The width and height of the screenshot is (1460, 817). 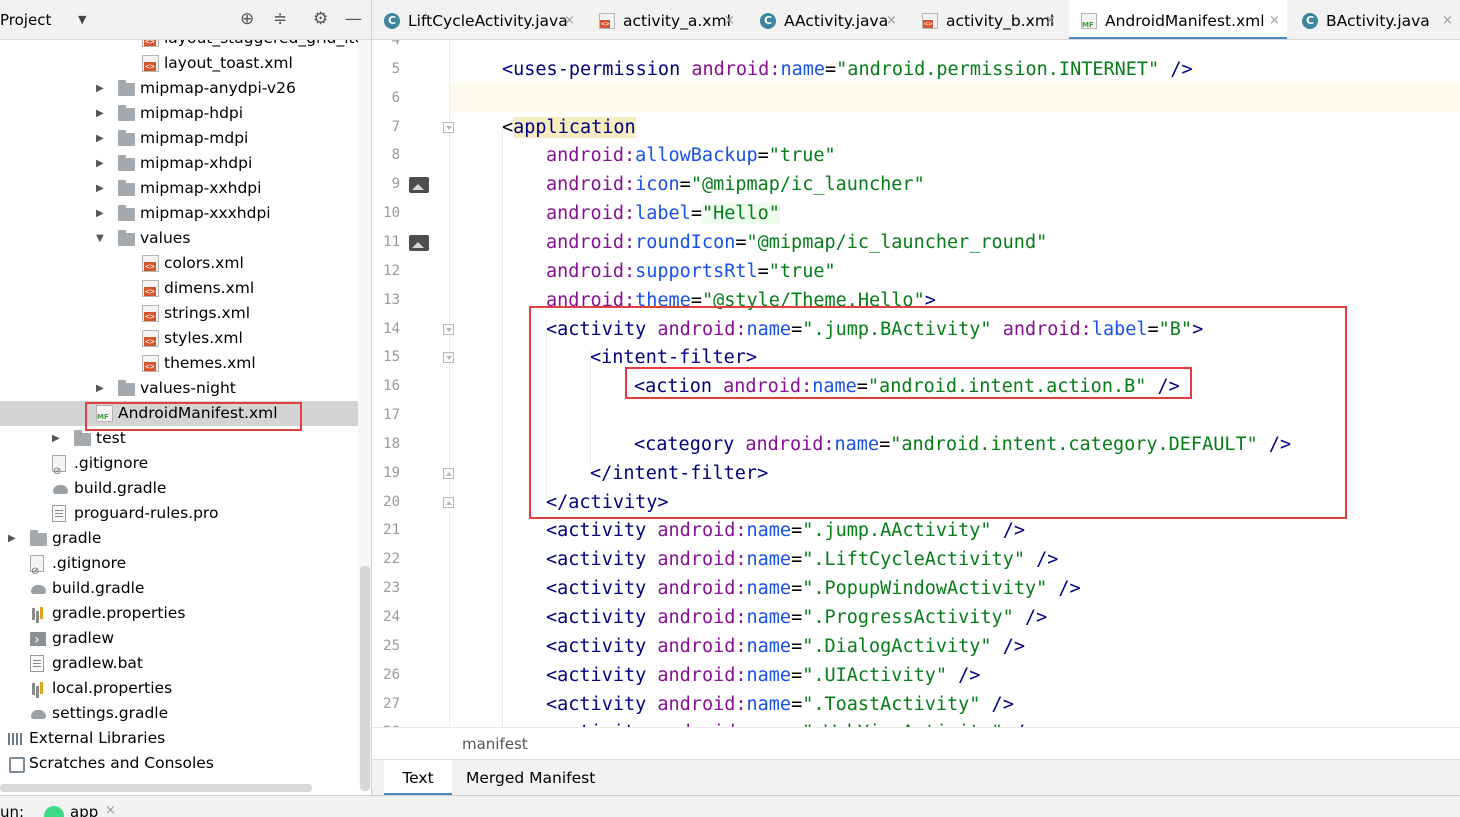 I want to click on locate-icon: ⊕, so click(x=247, y=19).